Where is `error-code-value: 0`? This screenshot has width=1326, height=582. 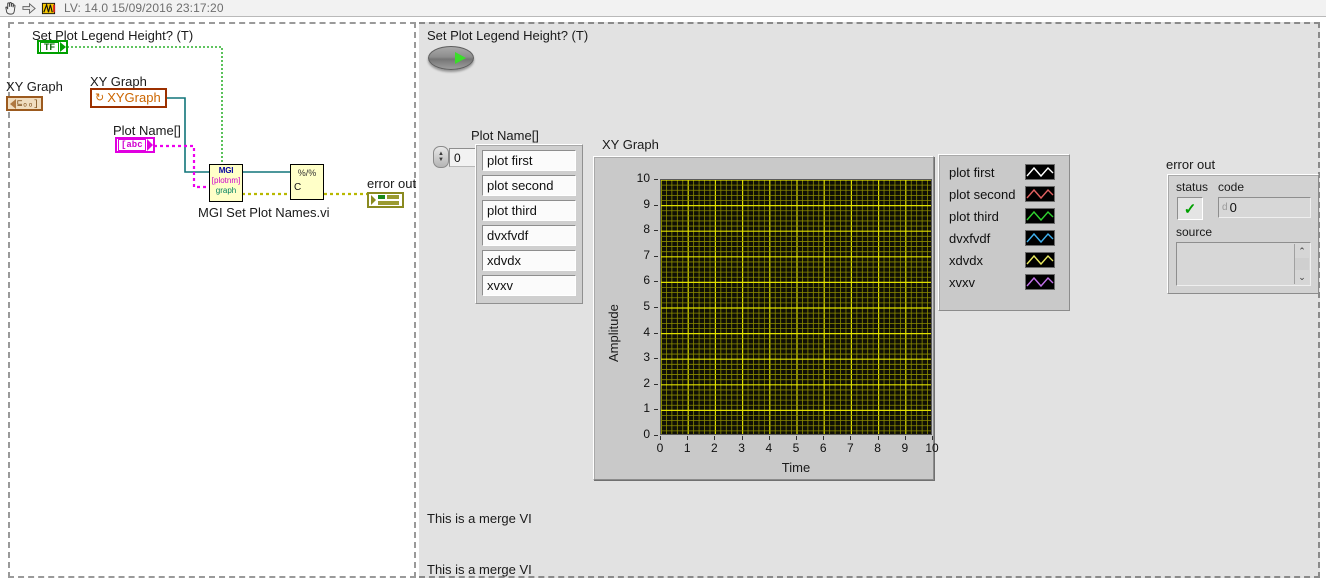
error-code-value: 0 is located at coordinates (1233, 207).